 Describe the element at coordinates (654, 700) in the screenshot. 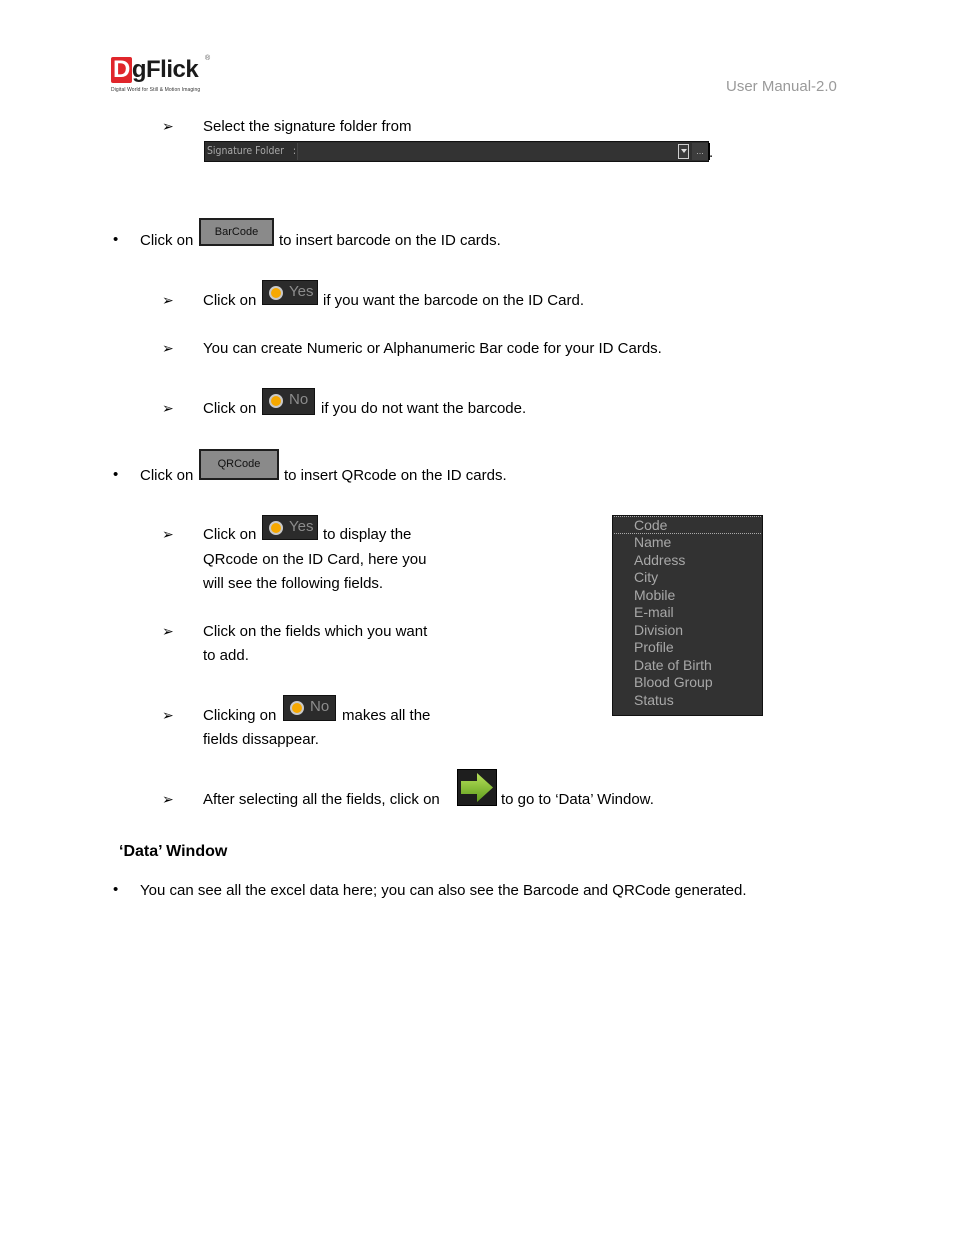

I see `field-item: Status` at that location.